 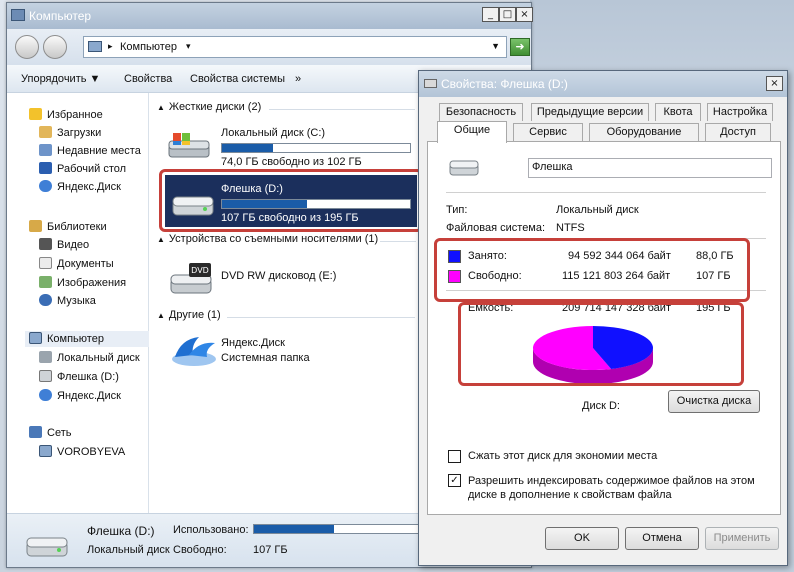 What do you see at coordinates (590, 112) in the screenshot?
I see `tab-previous-versions: Предыдущие версии` at bounding box center [590, 112].